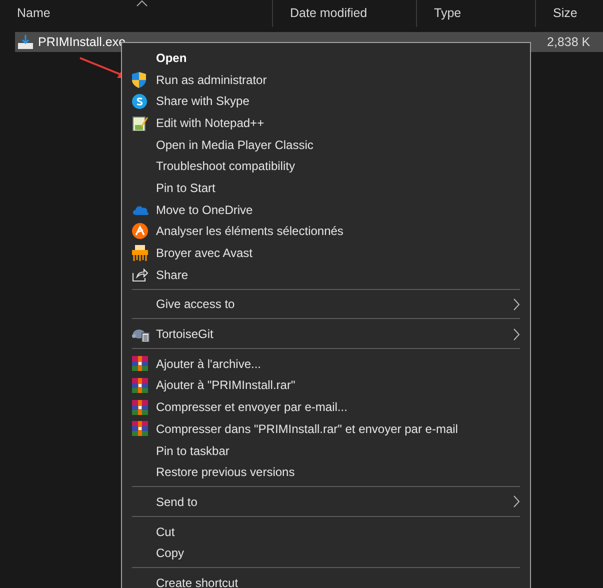 The image size is (603, 588). I want to click on menu-item: Share, so click(326, 275).